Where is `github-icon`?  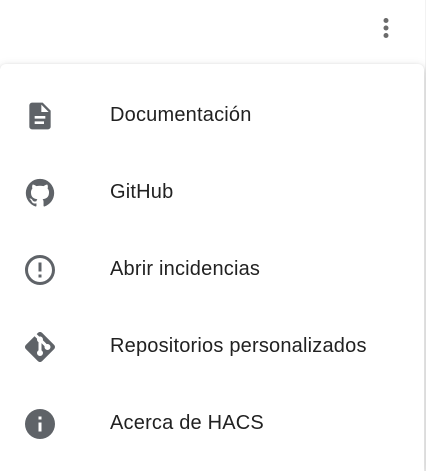 github-icon is located at coordinates (40, 193).